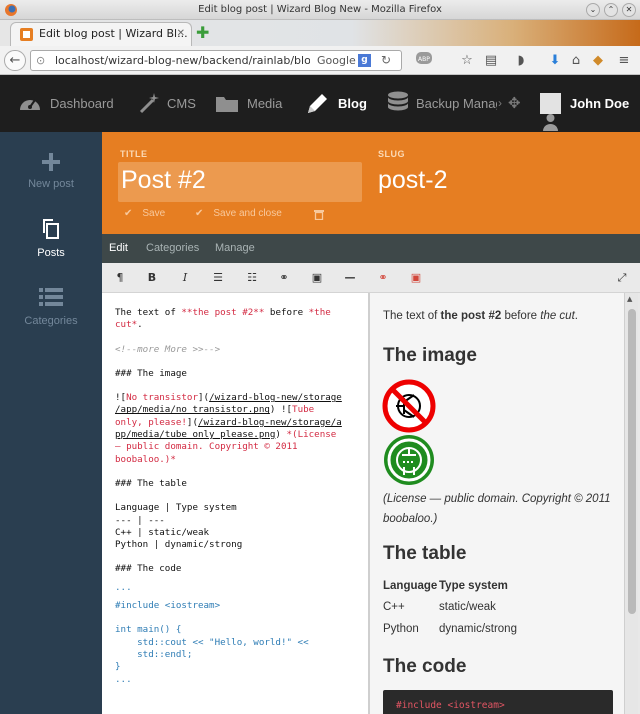  Describe the element at coordinates (593, 10) in the screenshot. I see `minimize-button: ⌄` at that location.